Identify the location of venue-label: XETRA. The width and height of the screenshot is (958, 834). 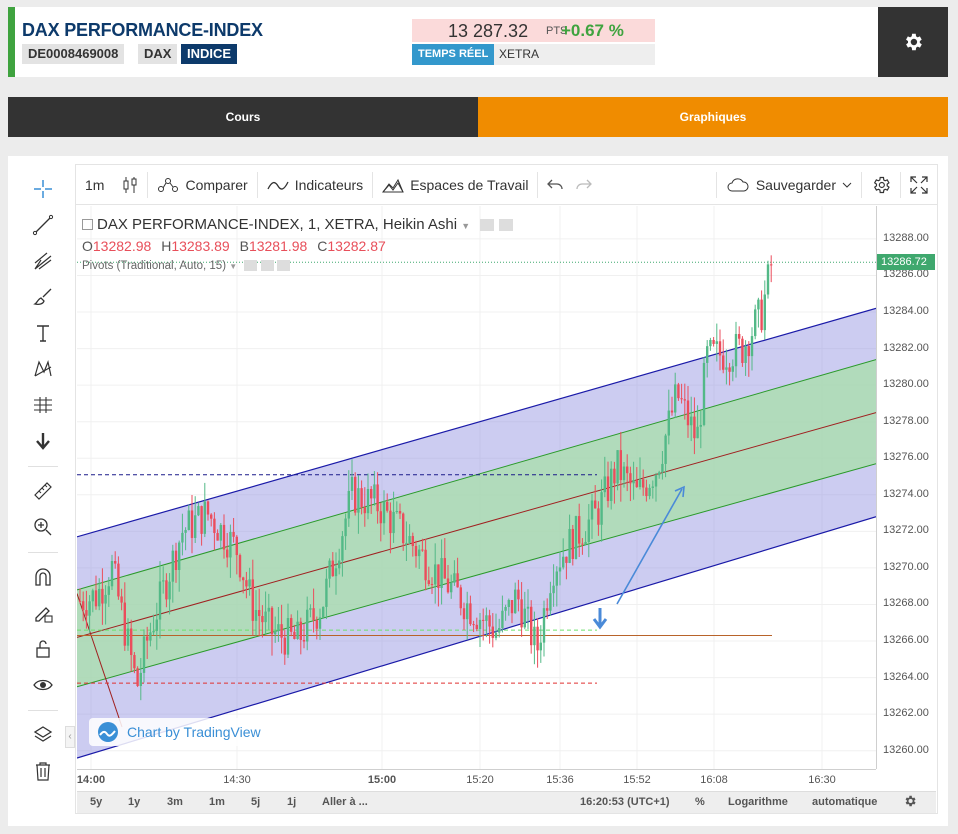
(519, 54).